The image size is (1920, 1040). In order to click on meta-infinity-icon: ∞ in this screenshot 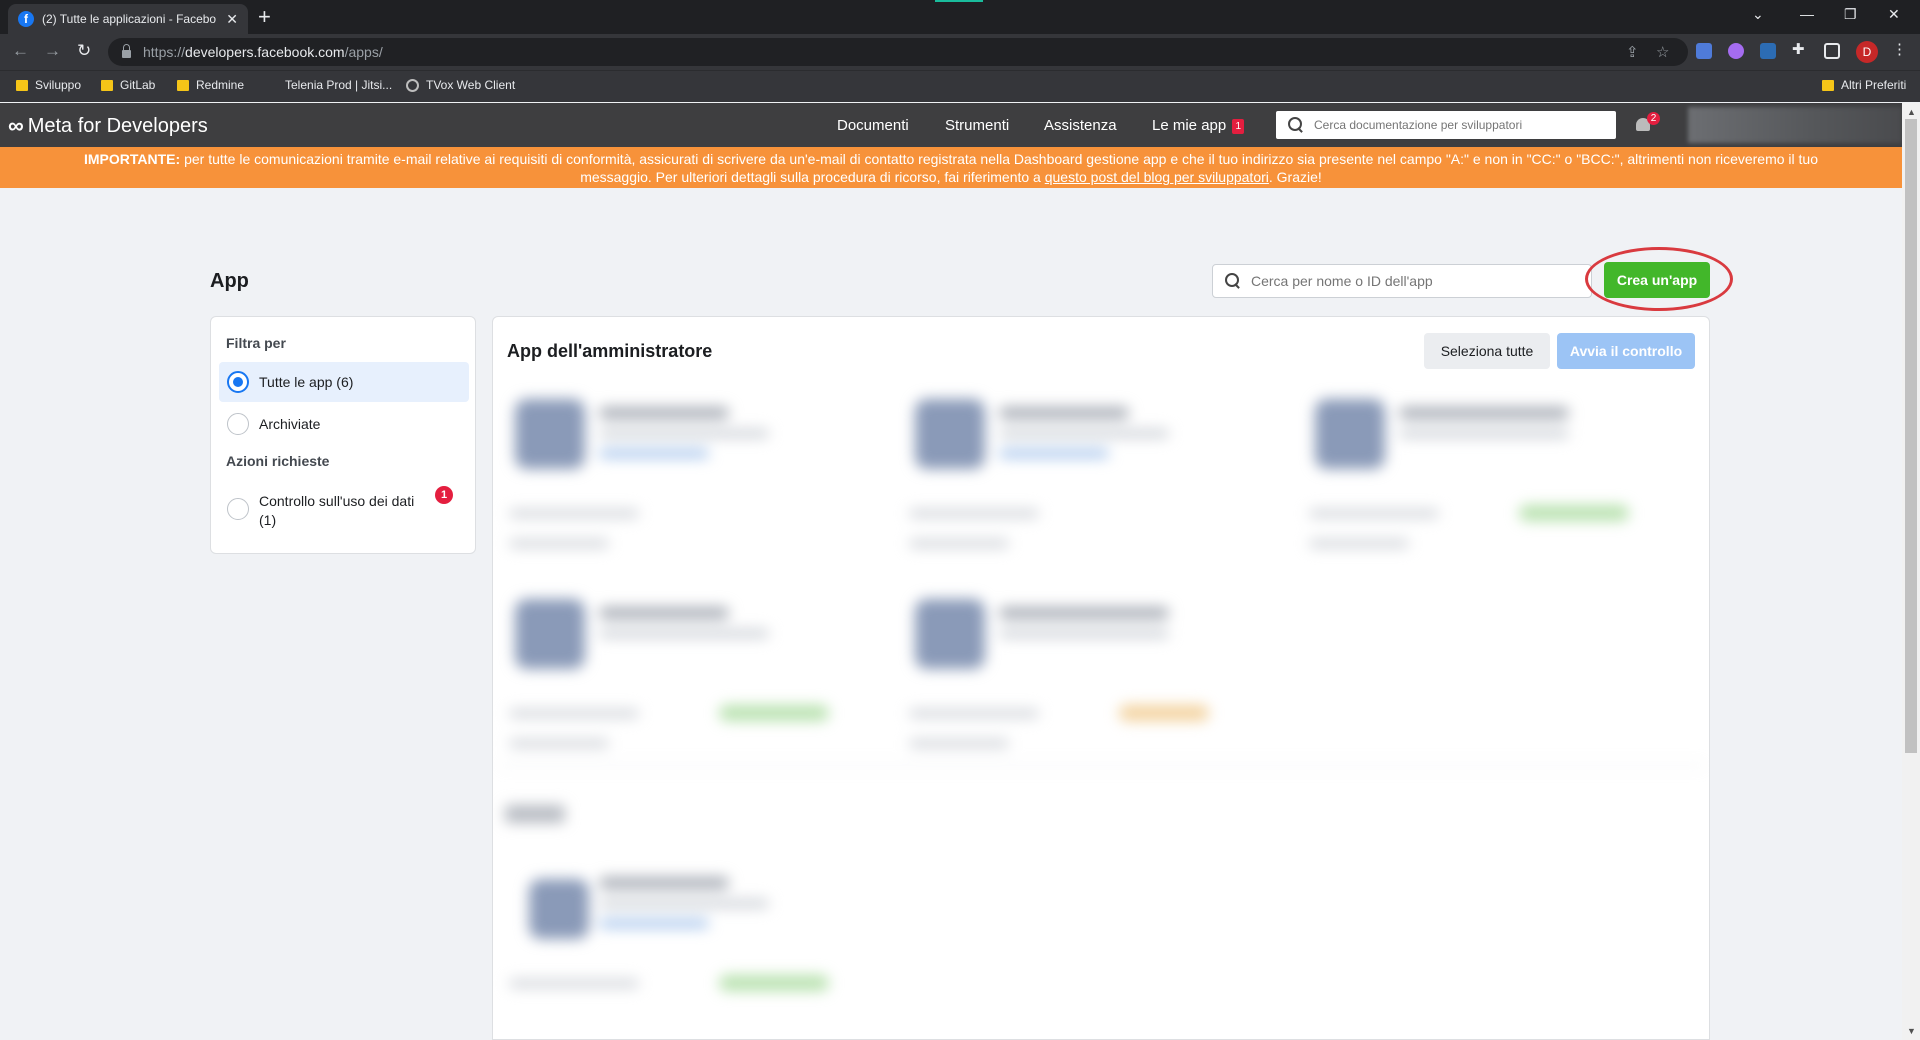, I will do `click(16, 125)`.